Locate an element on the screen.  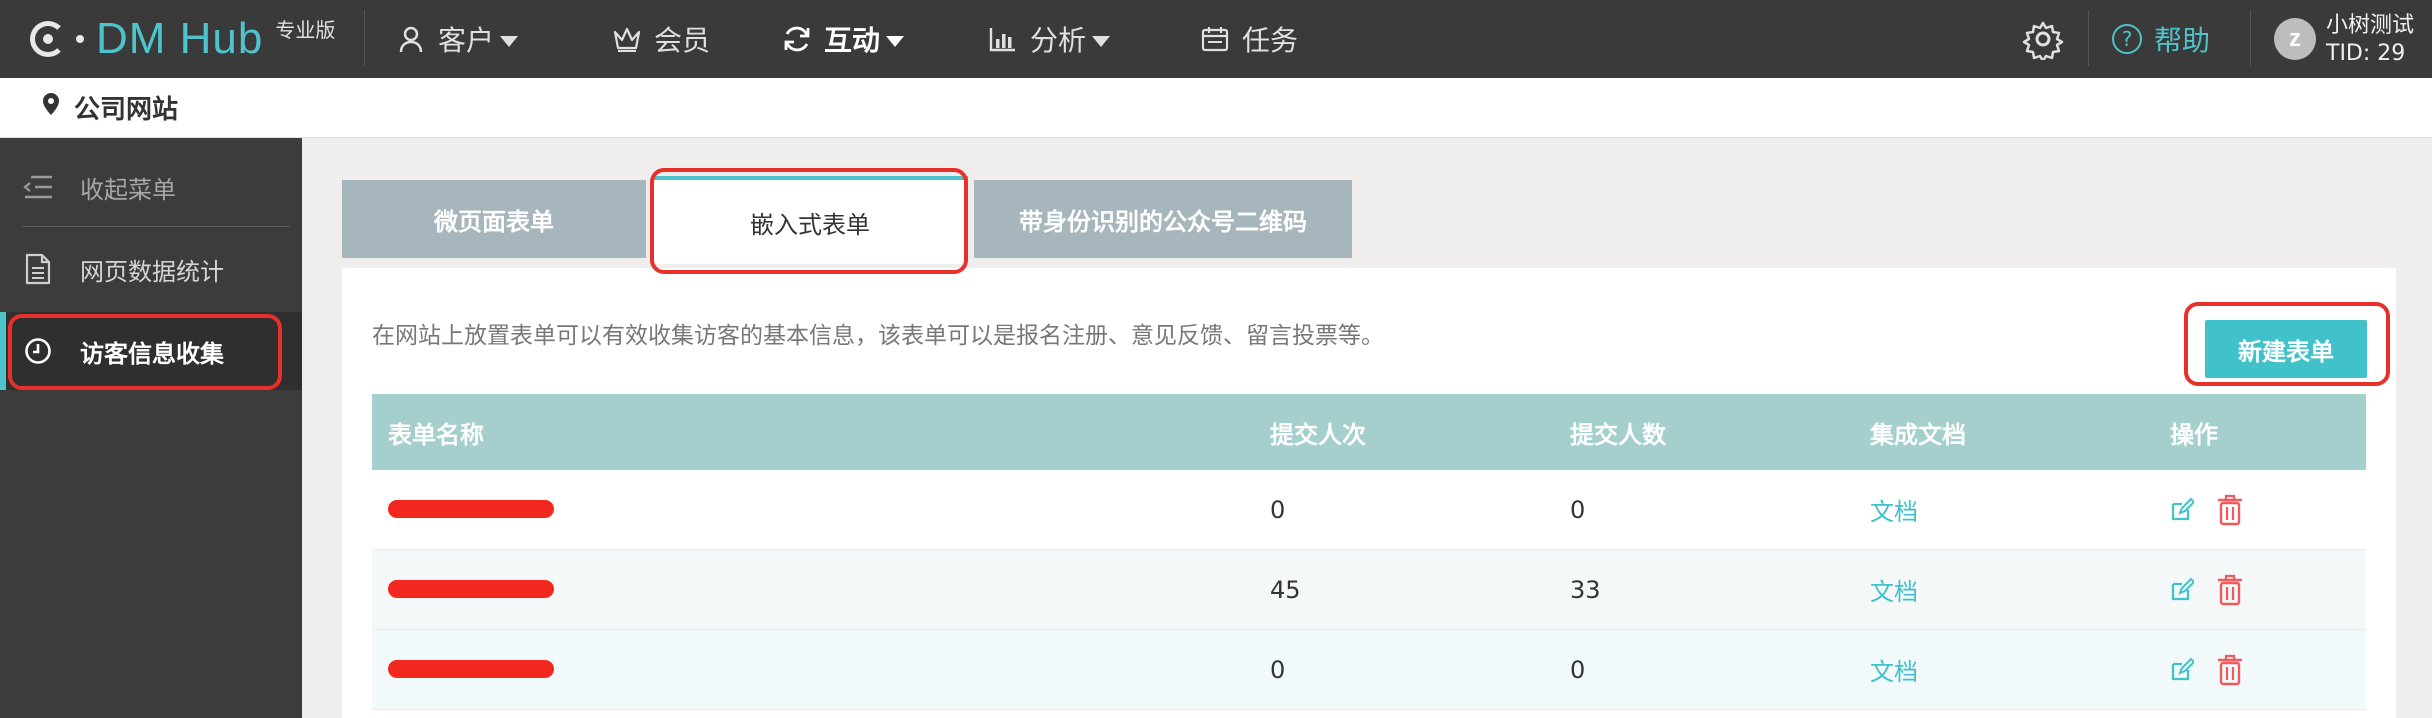
nav-tasks: 任务 is located at coordinates (1249, 39).